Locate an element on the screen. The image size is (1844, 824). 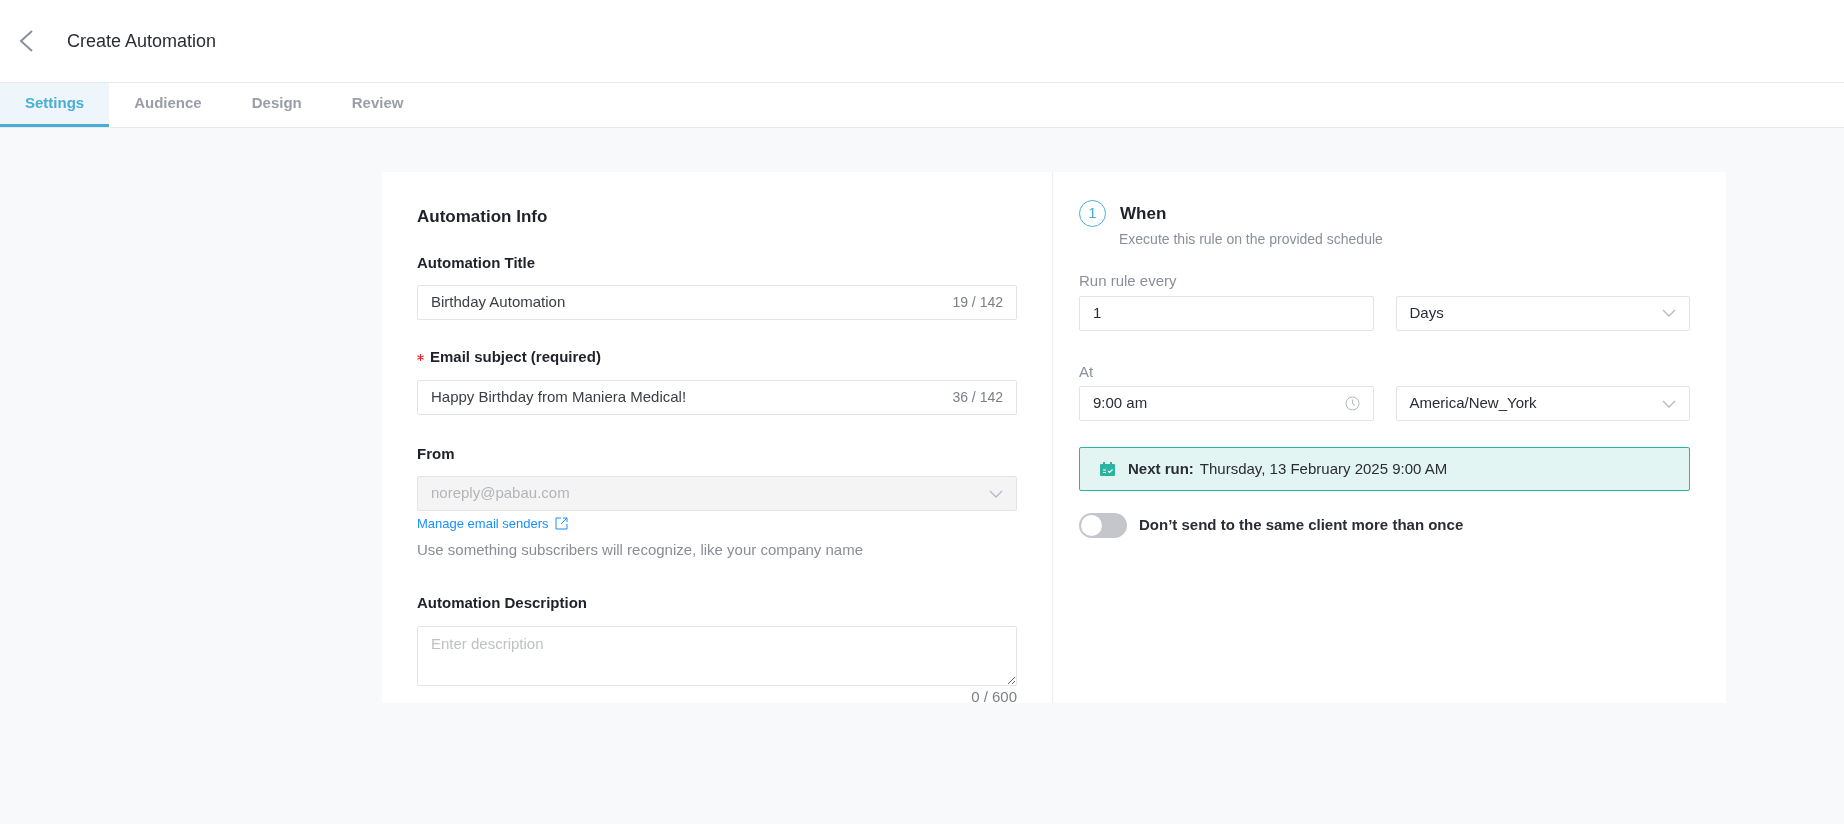
section-subtitle: Execute this rule on the provided schedule is located at coordinates (1251, 239).